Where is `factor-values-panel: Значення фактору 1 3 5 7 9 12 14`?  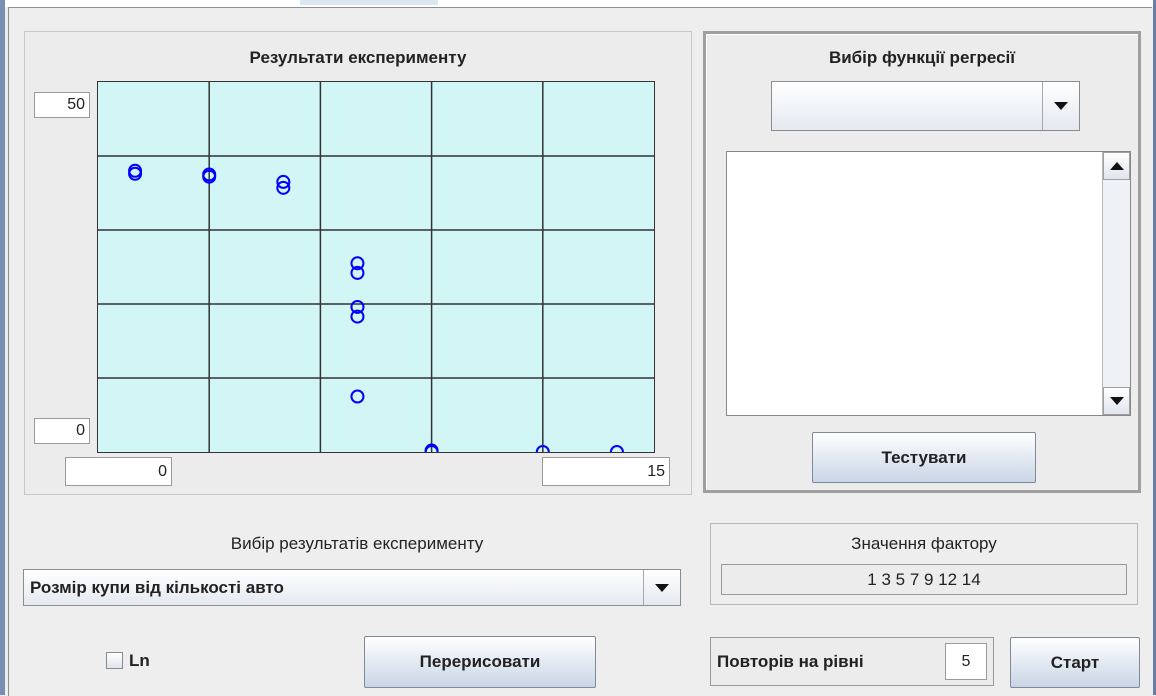 factor-values-panel: Значення фактору 1 3 5 7 9 12 14 is located at coordinates (924, 564).